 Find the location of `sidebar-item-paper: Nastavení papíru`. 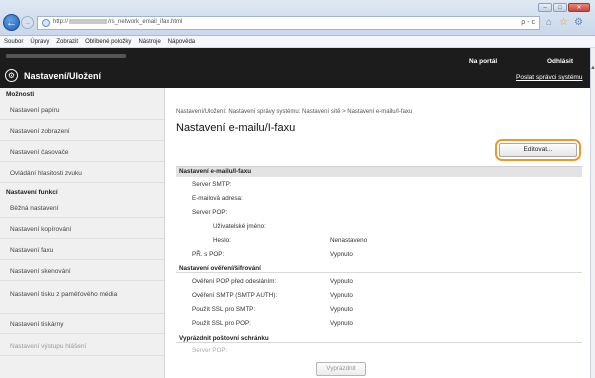

sidebar-item-paper: Nastavení papíru is located at coordinates (82, 111).